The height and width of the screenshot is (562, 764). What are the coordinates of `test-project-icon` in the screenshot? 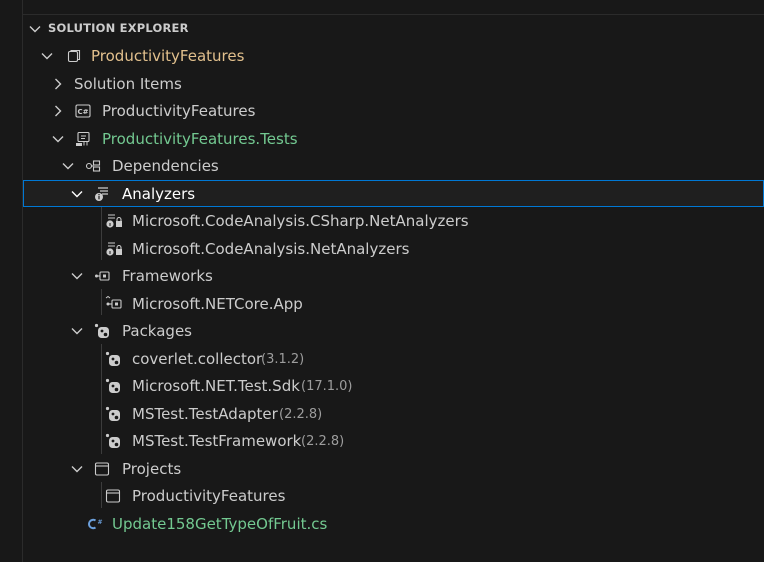 It's located at (83, 139).